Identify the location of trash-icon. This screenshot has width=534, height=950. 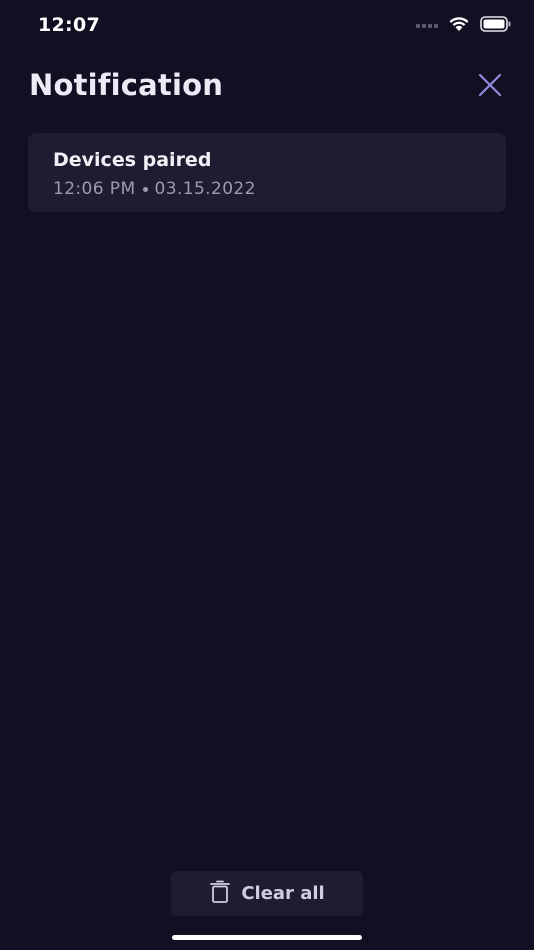
(220, 894).